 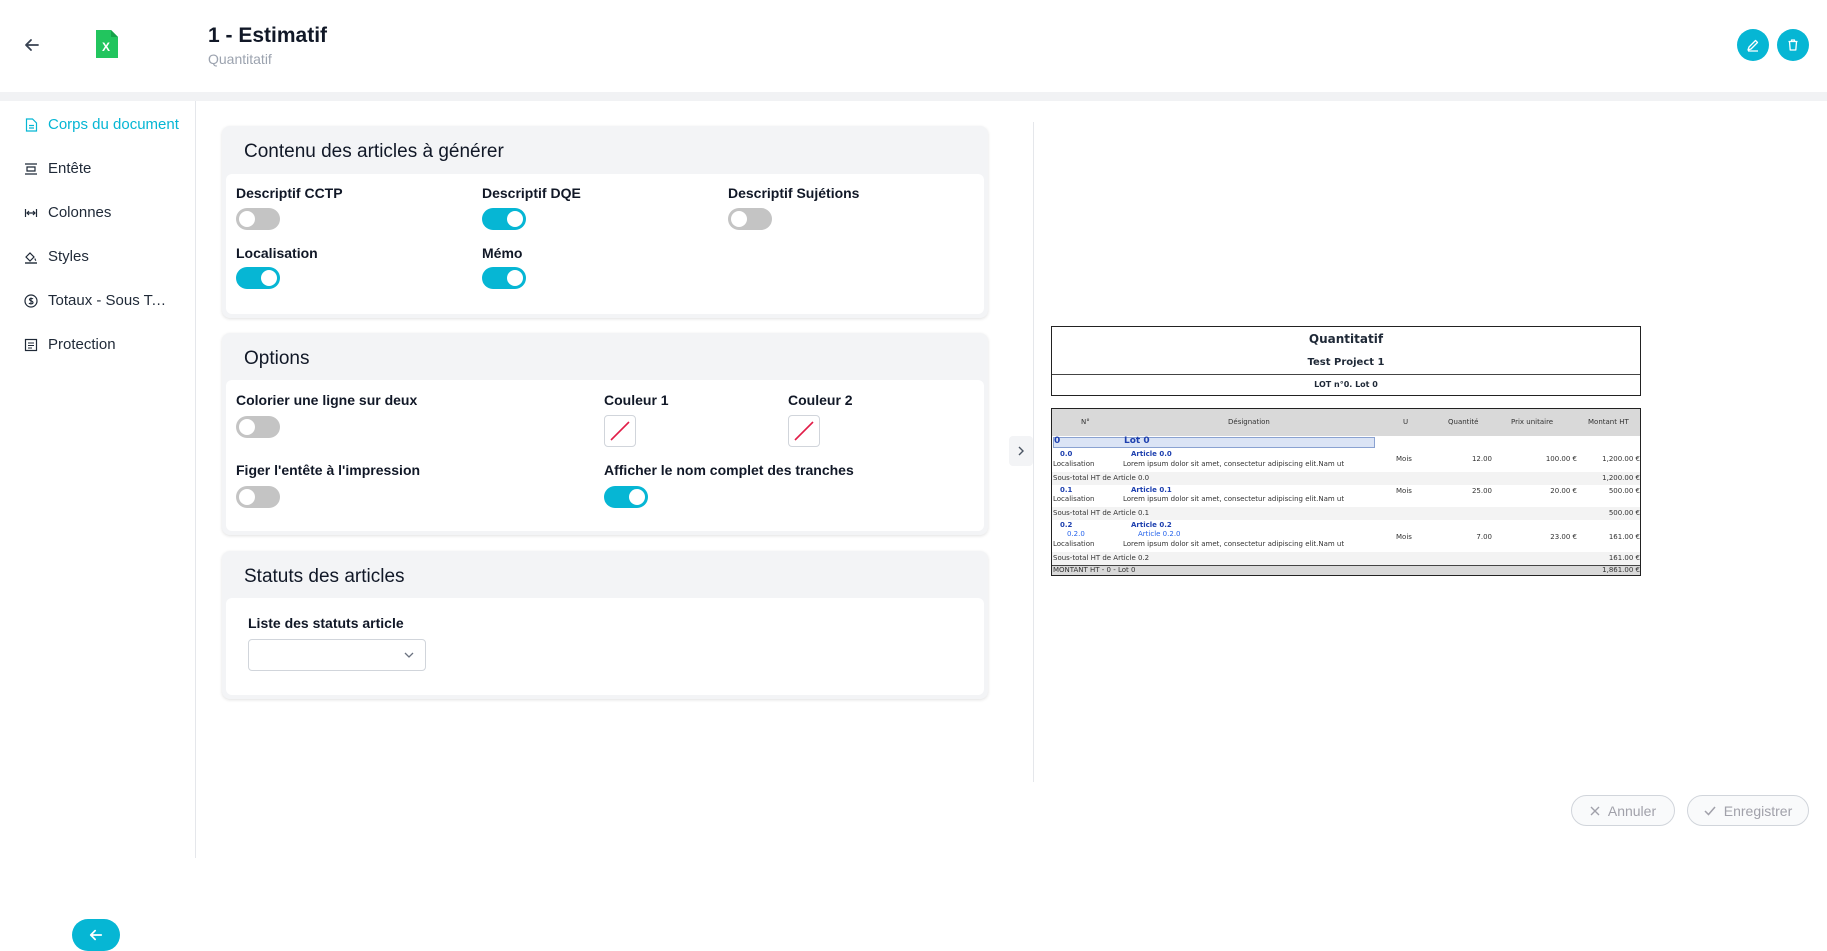 I want to click on cancel-label: Annuler, so click(x=1632, y=810).